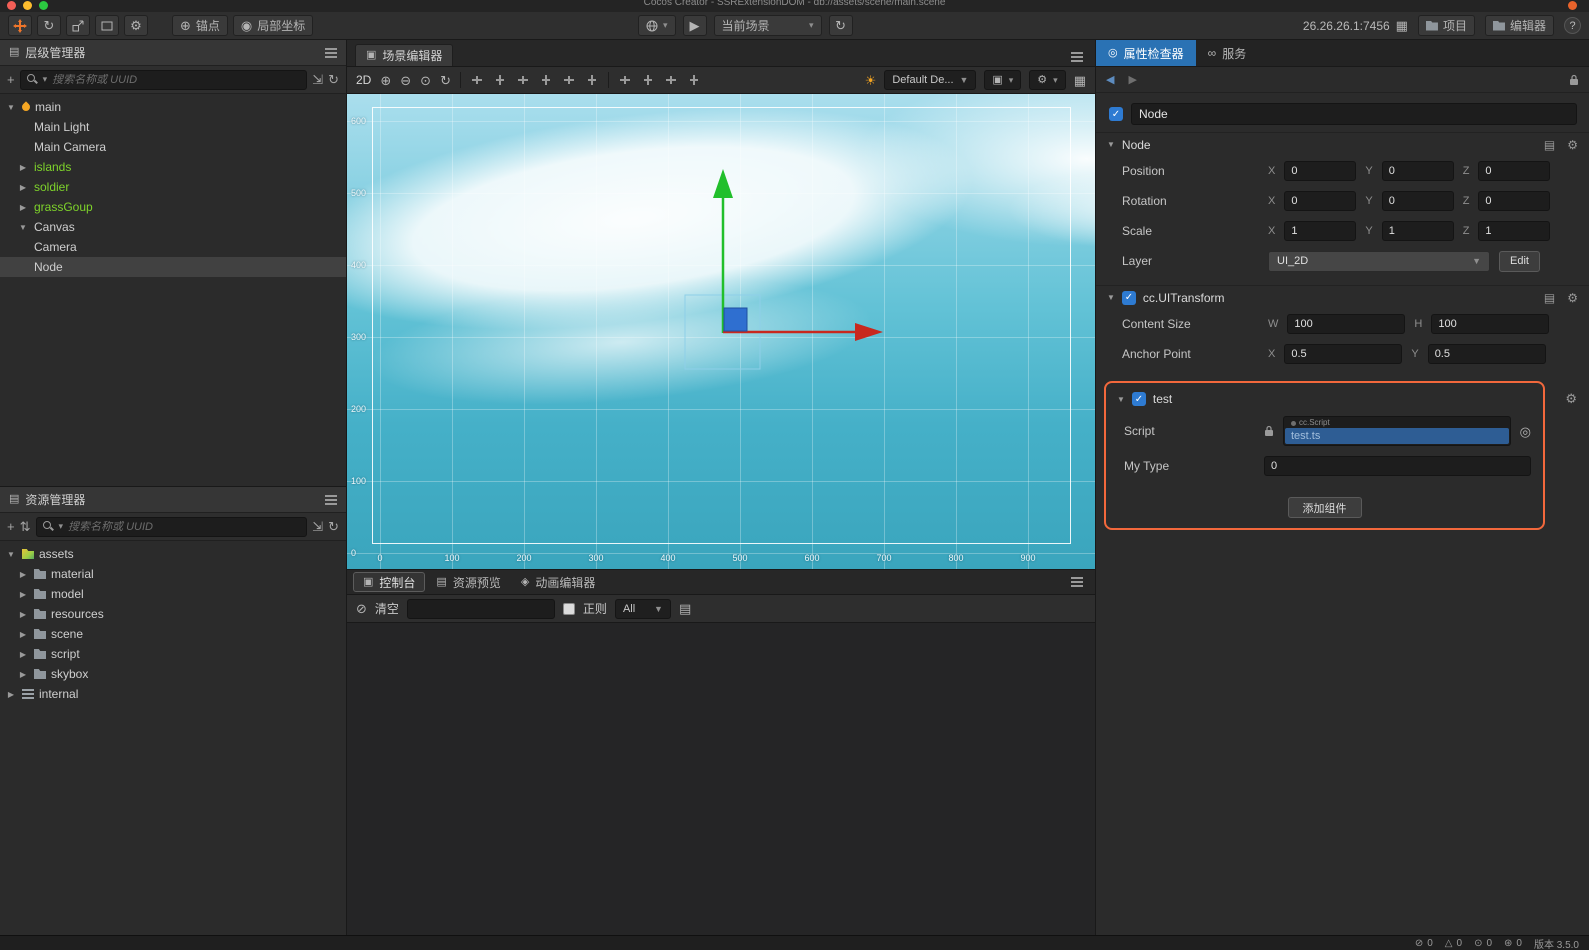 The image size is (1589, 950). I want to click on scale-z-input, so click(1514, 231).